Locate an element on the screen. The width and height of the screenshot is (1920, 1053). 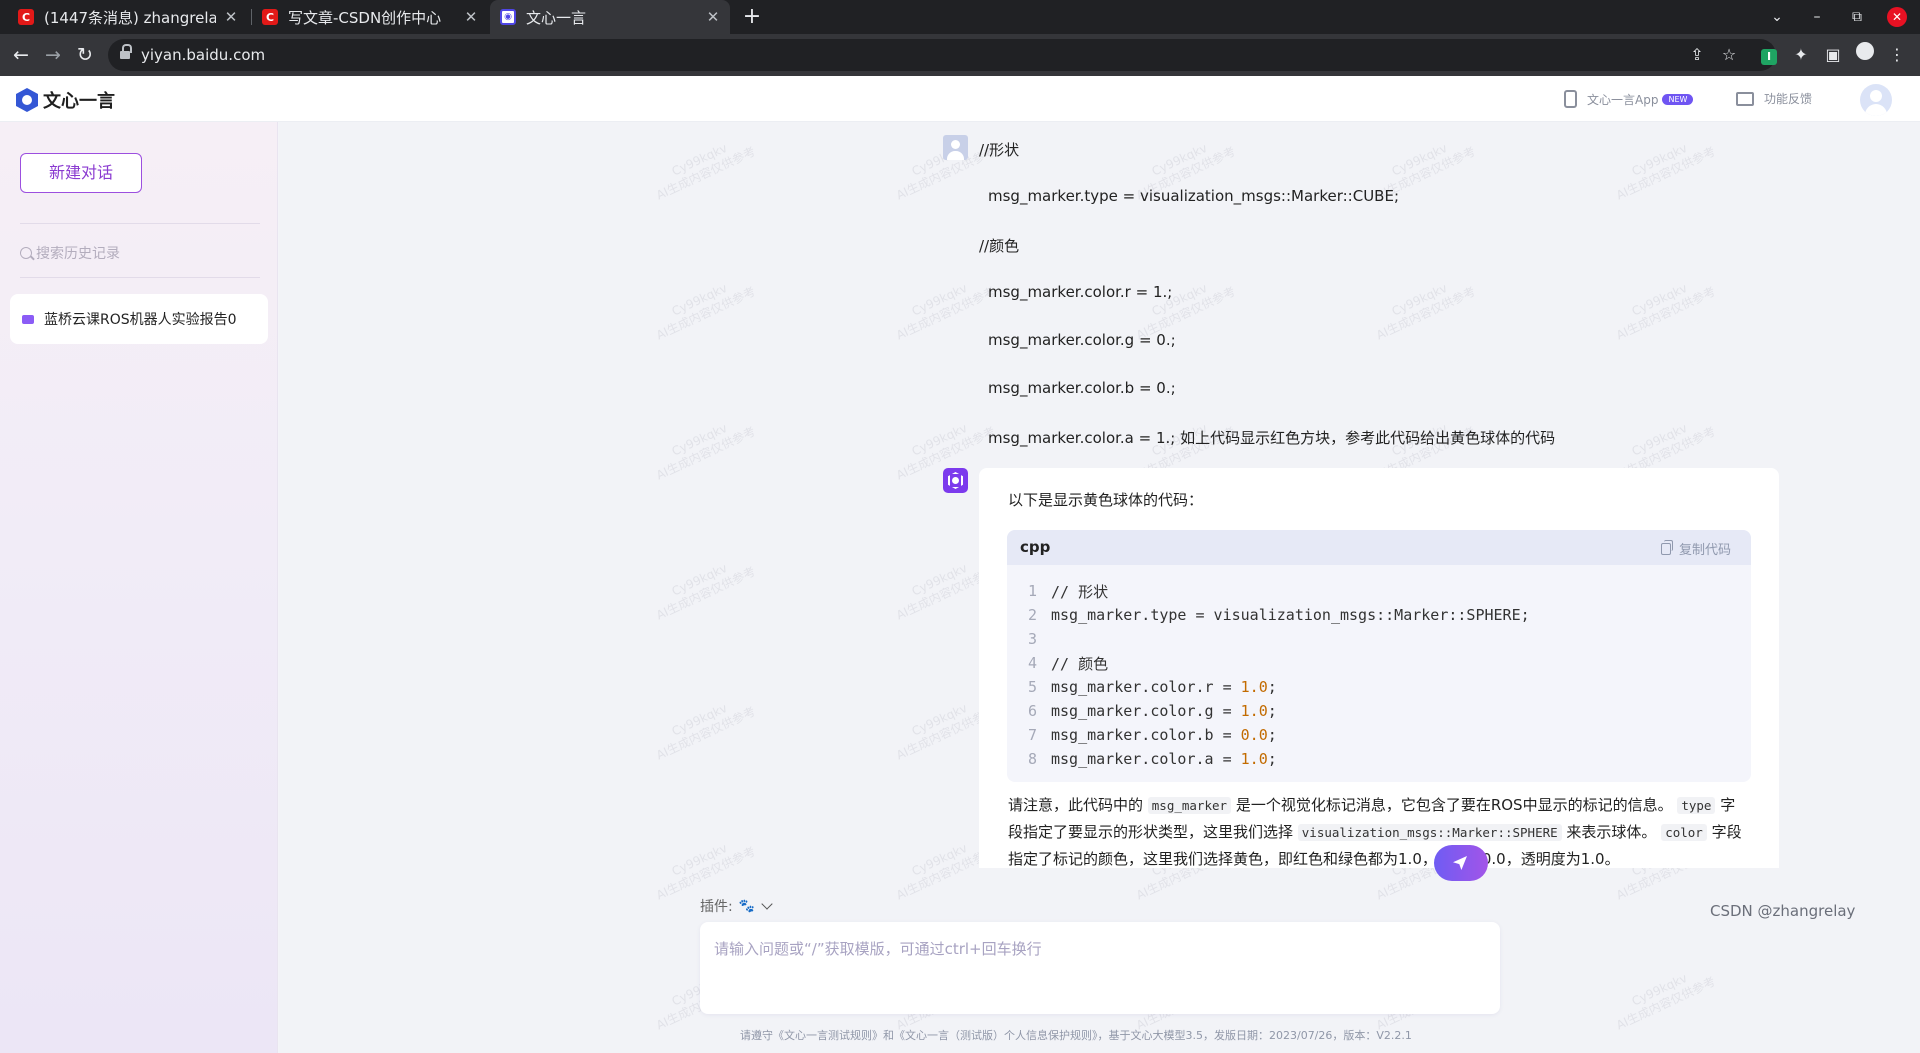
share-icon: ⇪ is located at coordinates (1697, 55).